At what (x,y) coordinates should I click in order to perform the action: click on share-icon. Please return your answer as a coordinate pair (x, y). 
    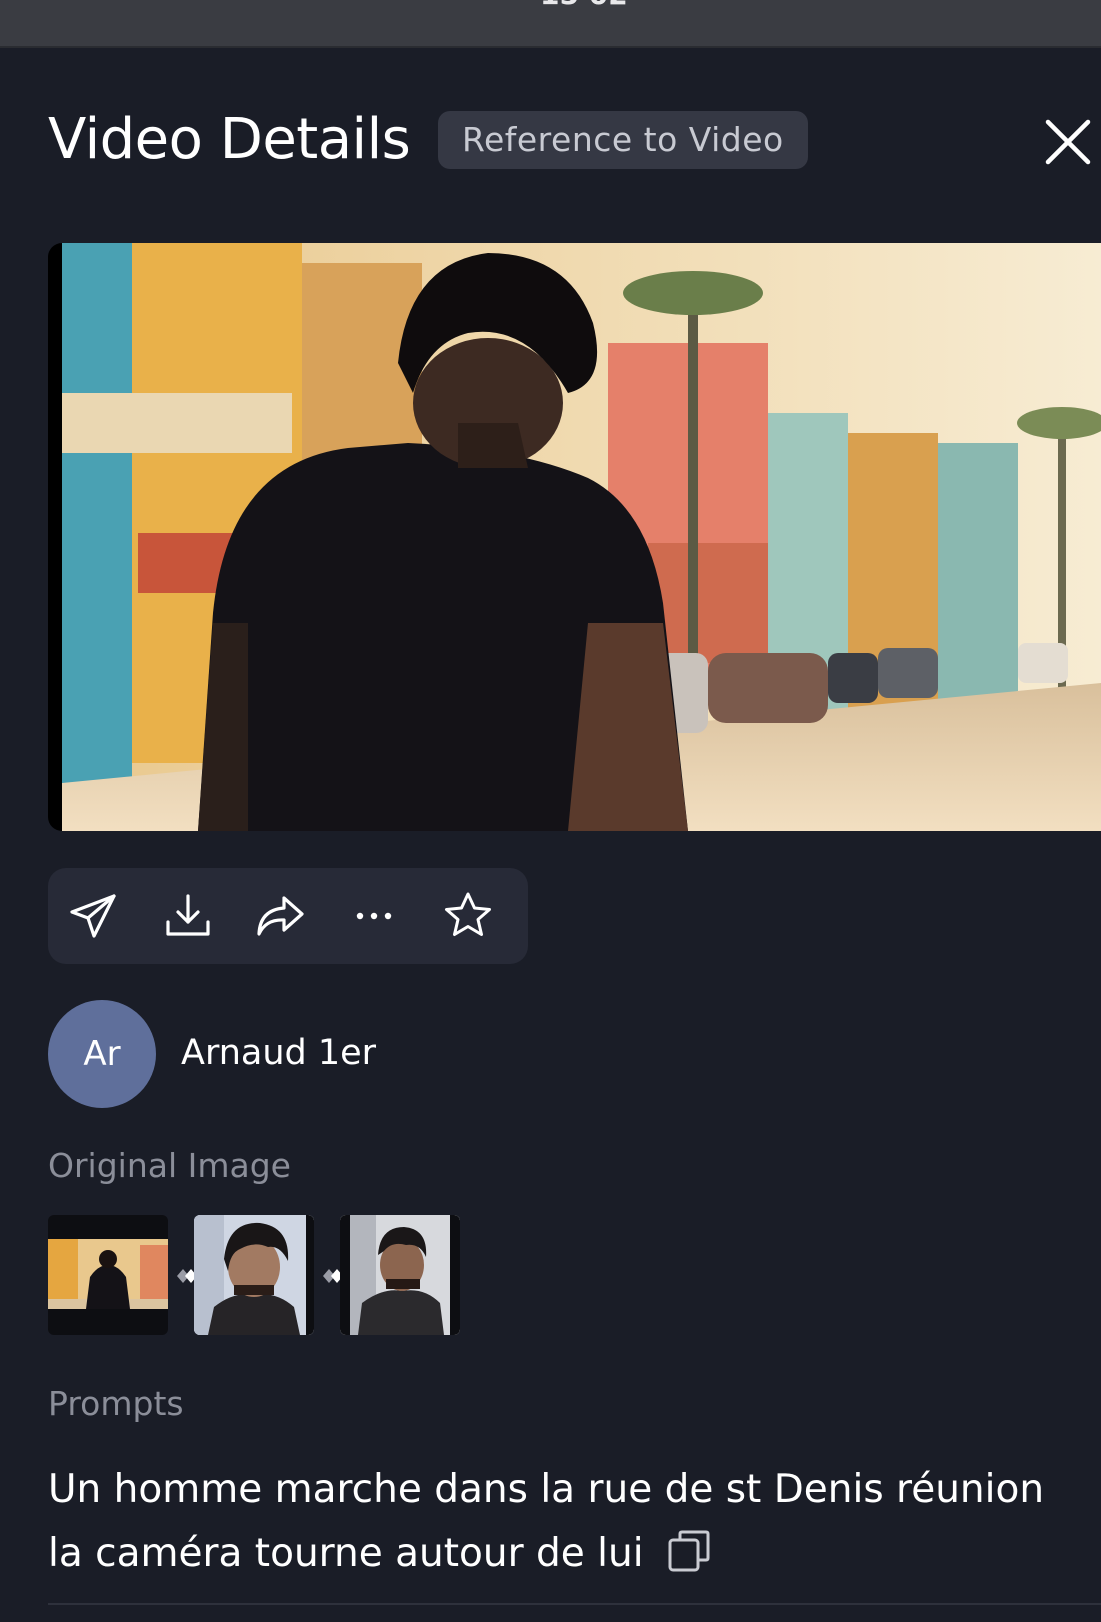
    Looking at the image, I should click on (280, 916).